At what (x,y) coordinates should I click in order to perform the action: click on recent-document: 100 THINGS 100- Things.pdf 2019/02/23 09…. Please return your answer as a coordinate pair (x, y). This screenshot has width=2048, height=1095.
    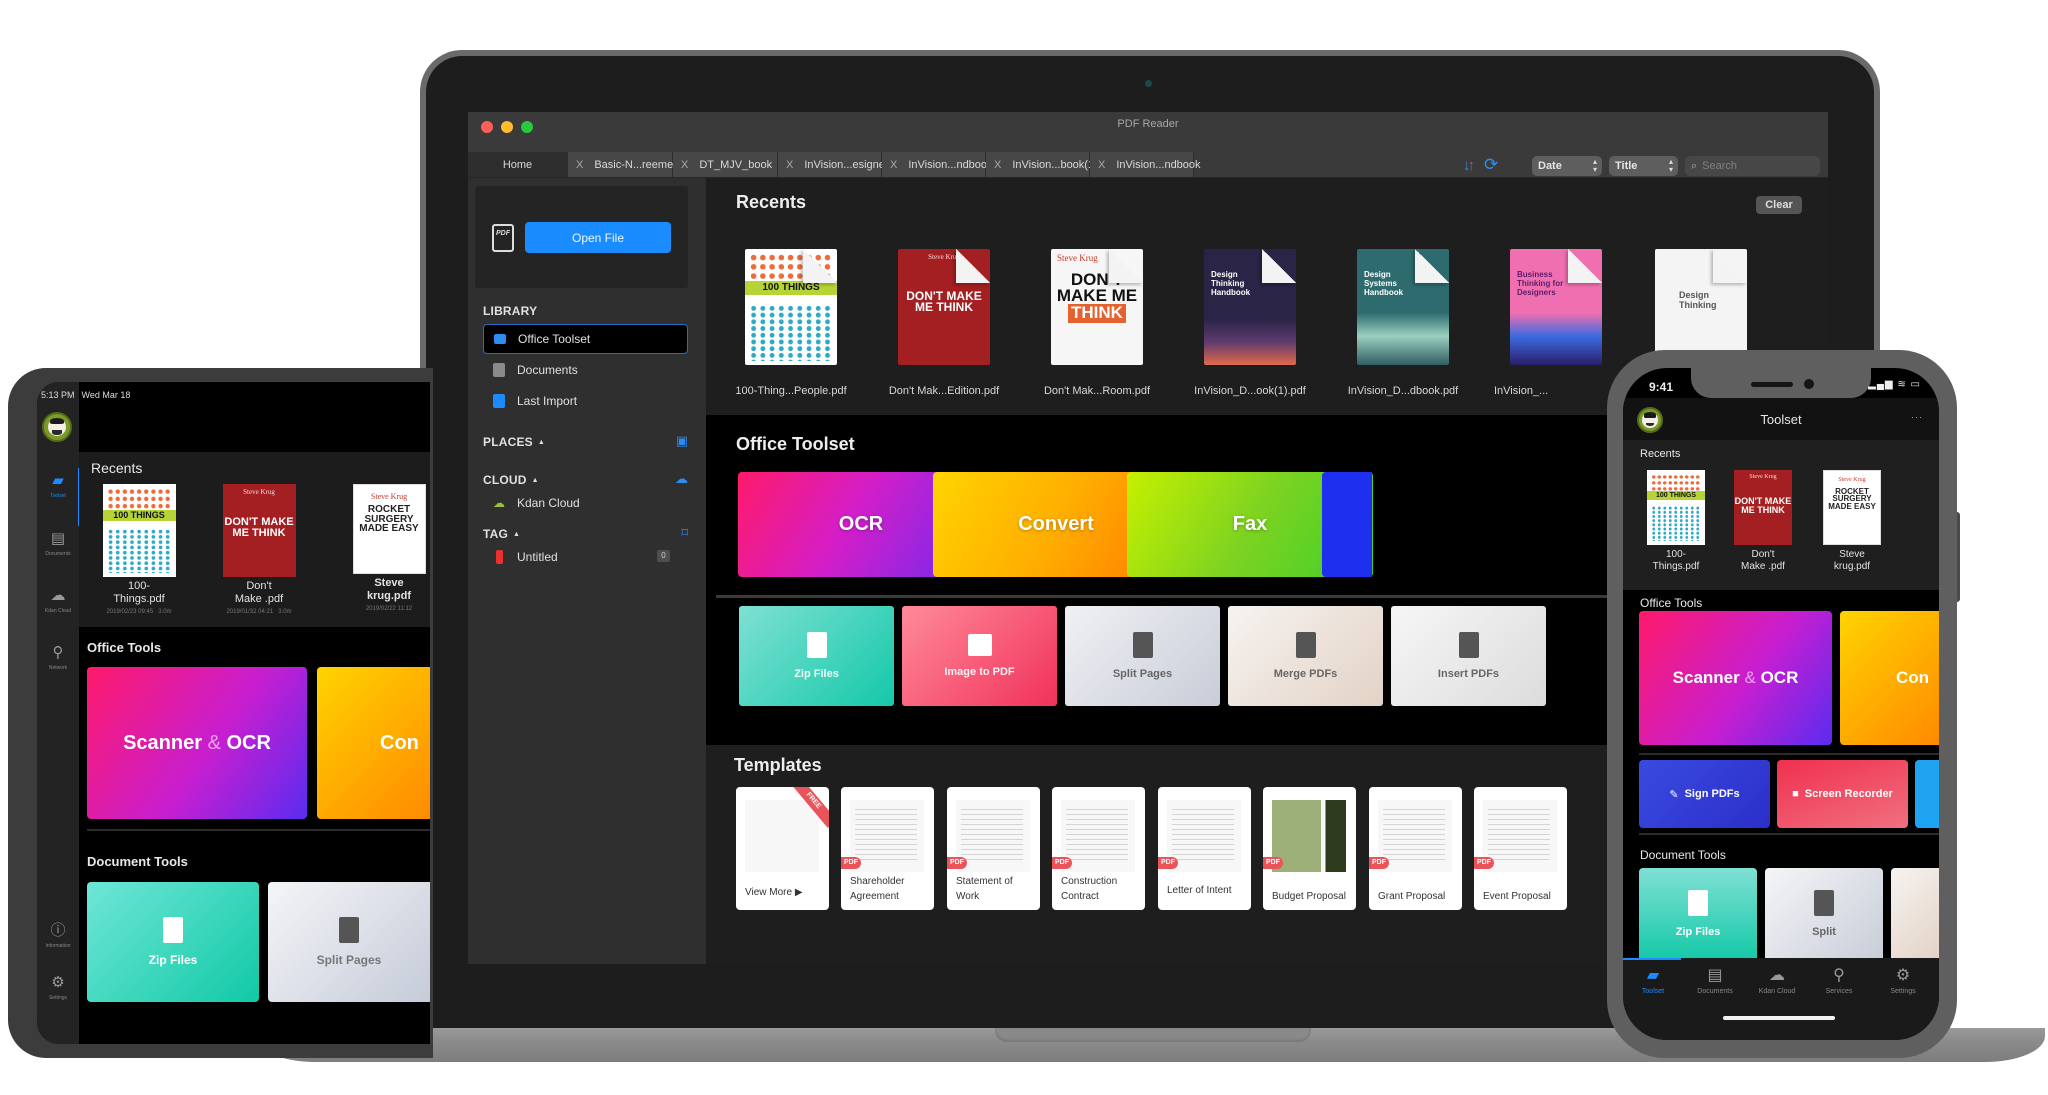
    Looking at the image, I should click on (139, 549).